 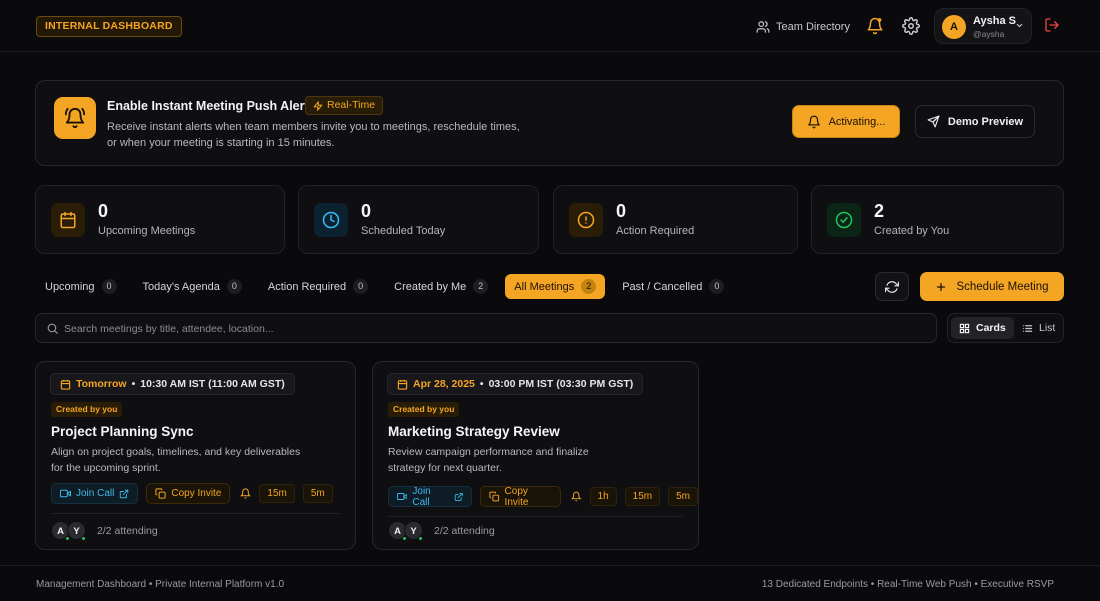 What do you see at coordinates (844, 220) in the screenshot?
I see `check-circle-icon` at bounding box center [844, 220].